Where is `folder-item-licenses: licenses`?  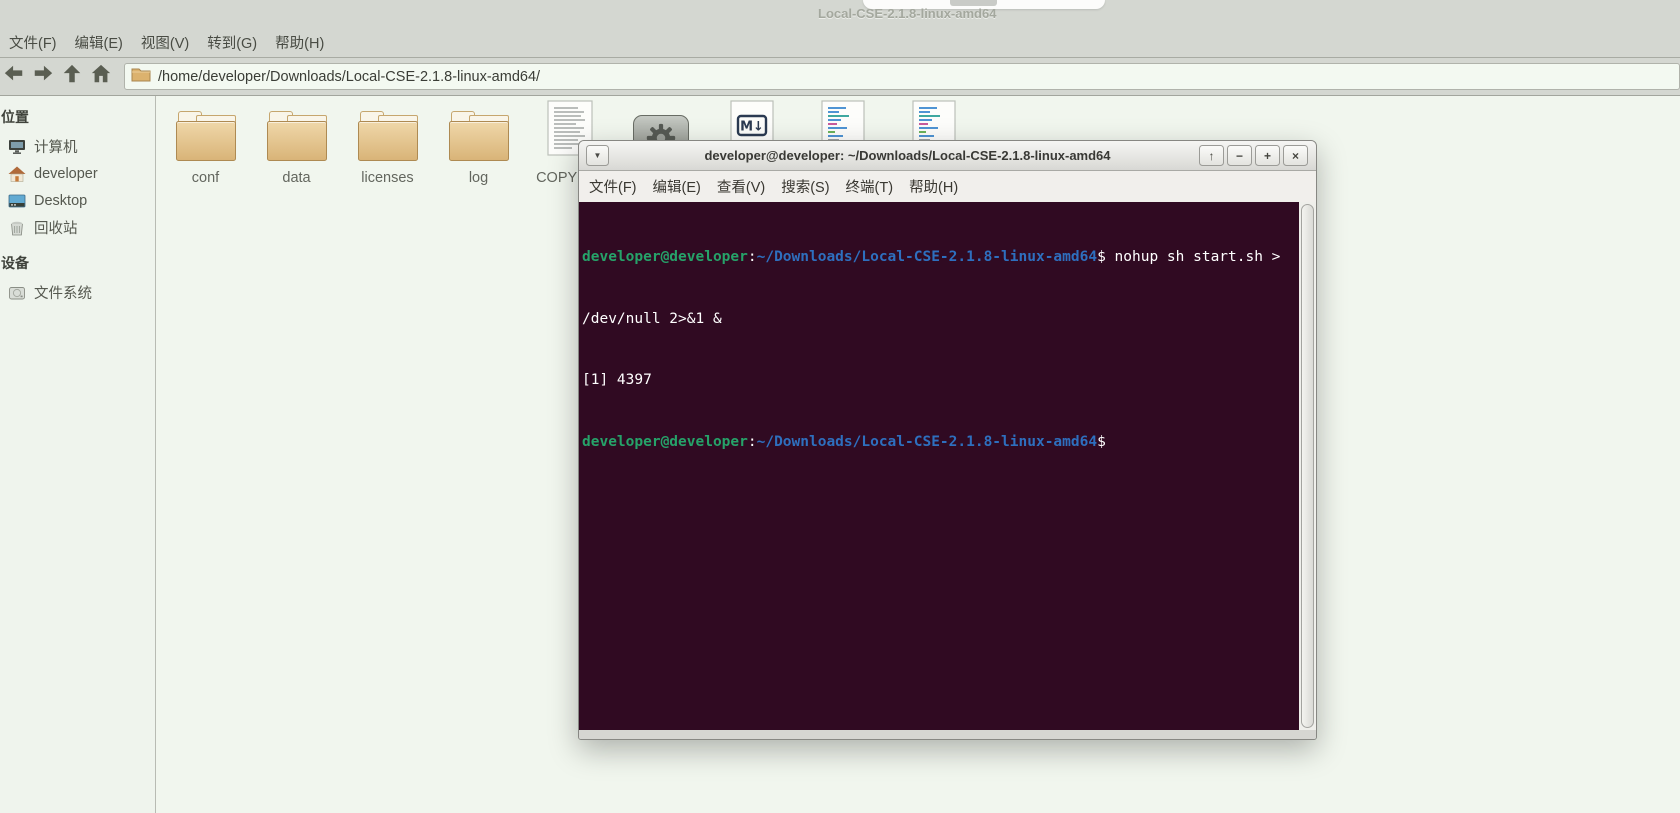
folder-item-licenses: licenses is located at coordinates (387, 147).